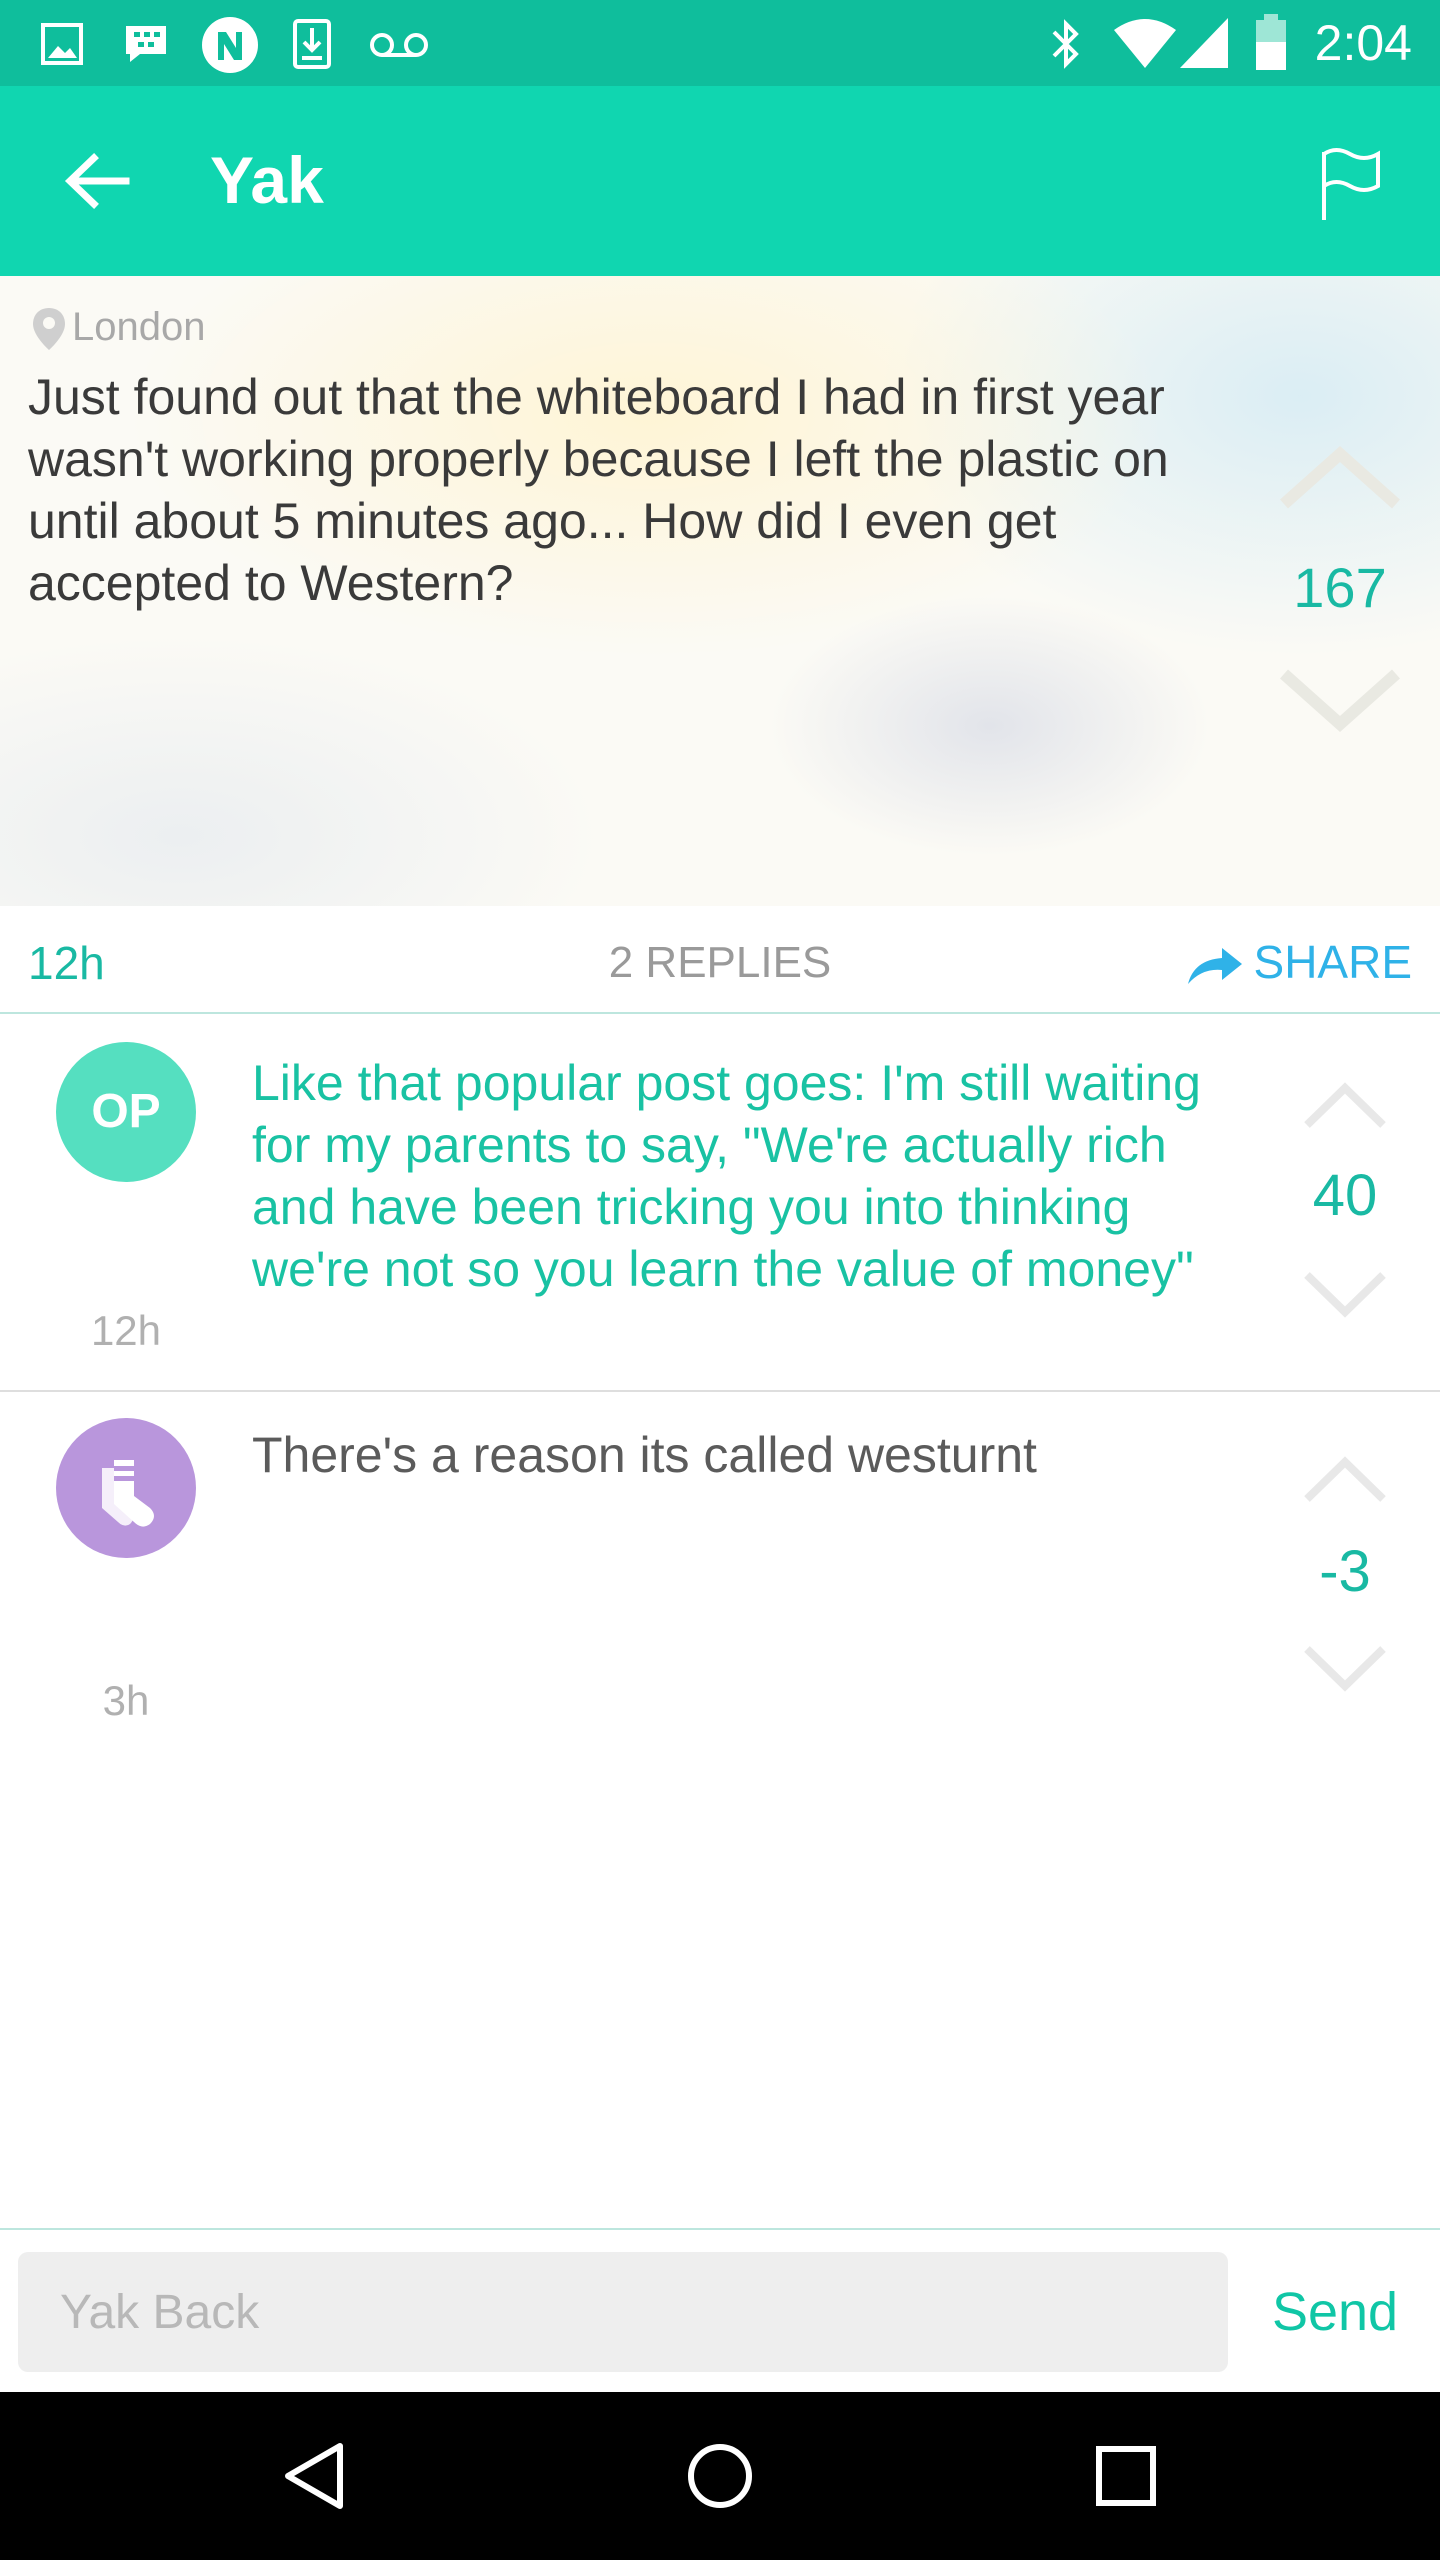  What do you see at coordinates (720, 43) in the screenshot?
I see `status-bar: 2:04` at bounding box center [720, 43].